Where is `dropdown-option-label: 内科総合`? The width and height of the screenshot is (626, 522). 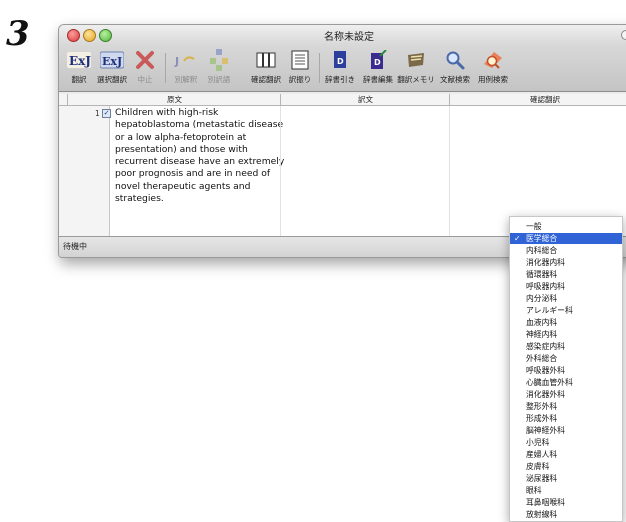
dropdown-option-label: 内科総合 is located at coordinates (542, 250).